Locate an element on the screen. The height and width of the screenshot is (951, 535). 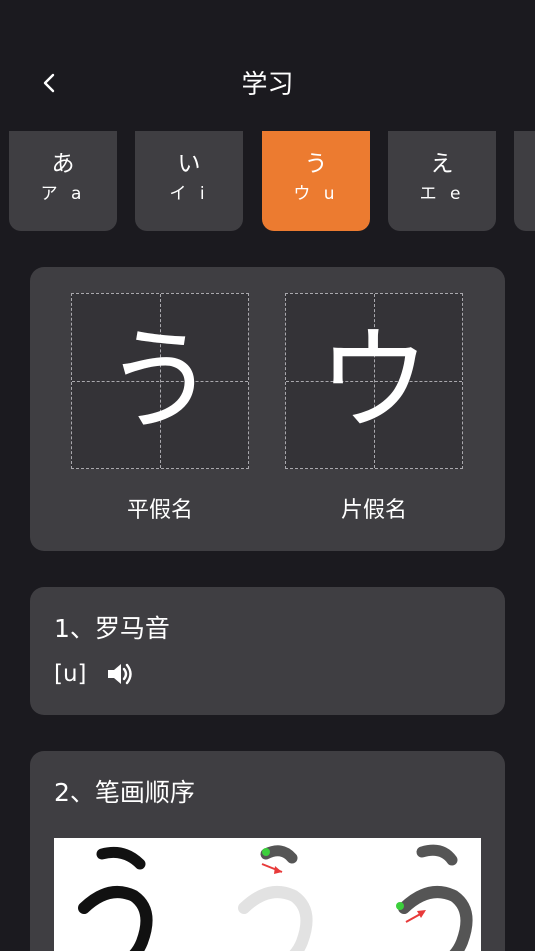
tab-o is located at coordinates (524, 181).